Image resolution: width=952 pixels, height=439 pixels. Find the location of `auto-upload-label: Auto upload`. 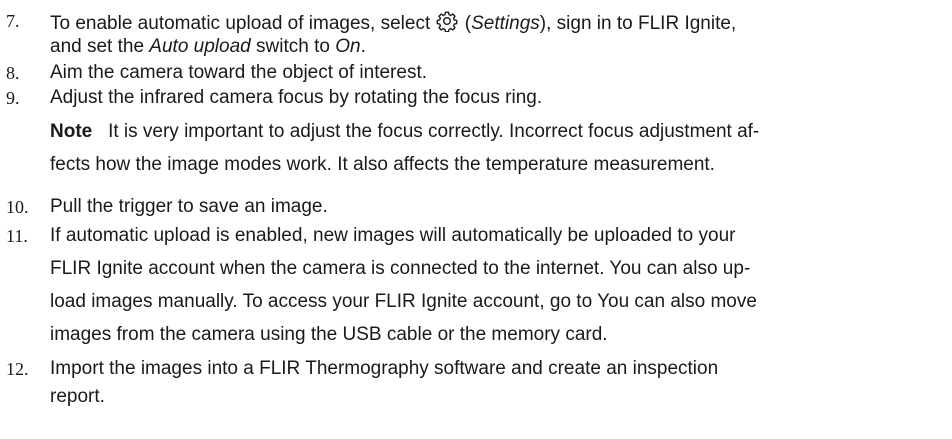

auto-upload-label: Auto upload is located at coordinates (200, 46).